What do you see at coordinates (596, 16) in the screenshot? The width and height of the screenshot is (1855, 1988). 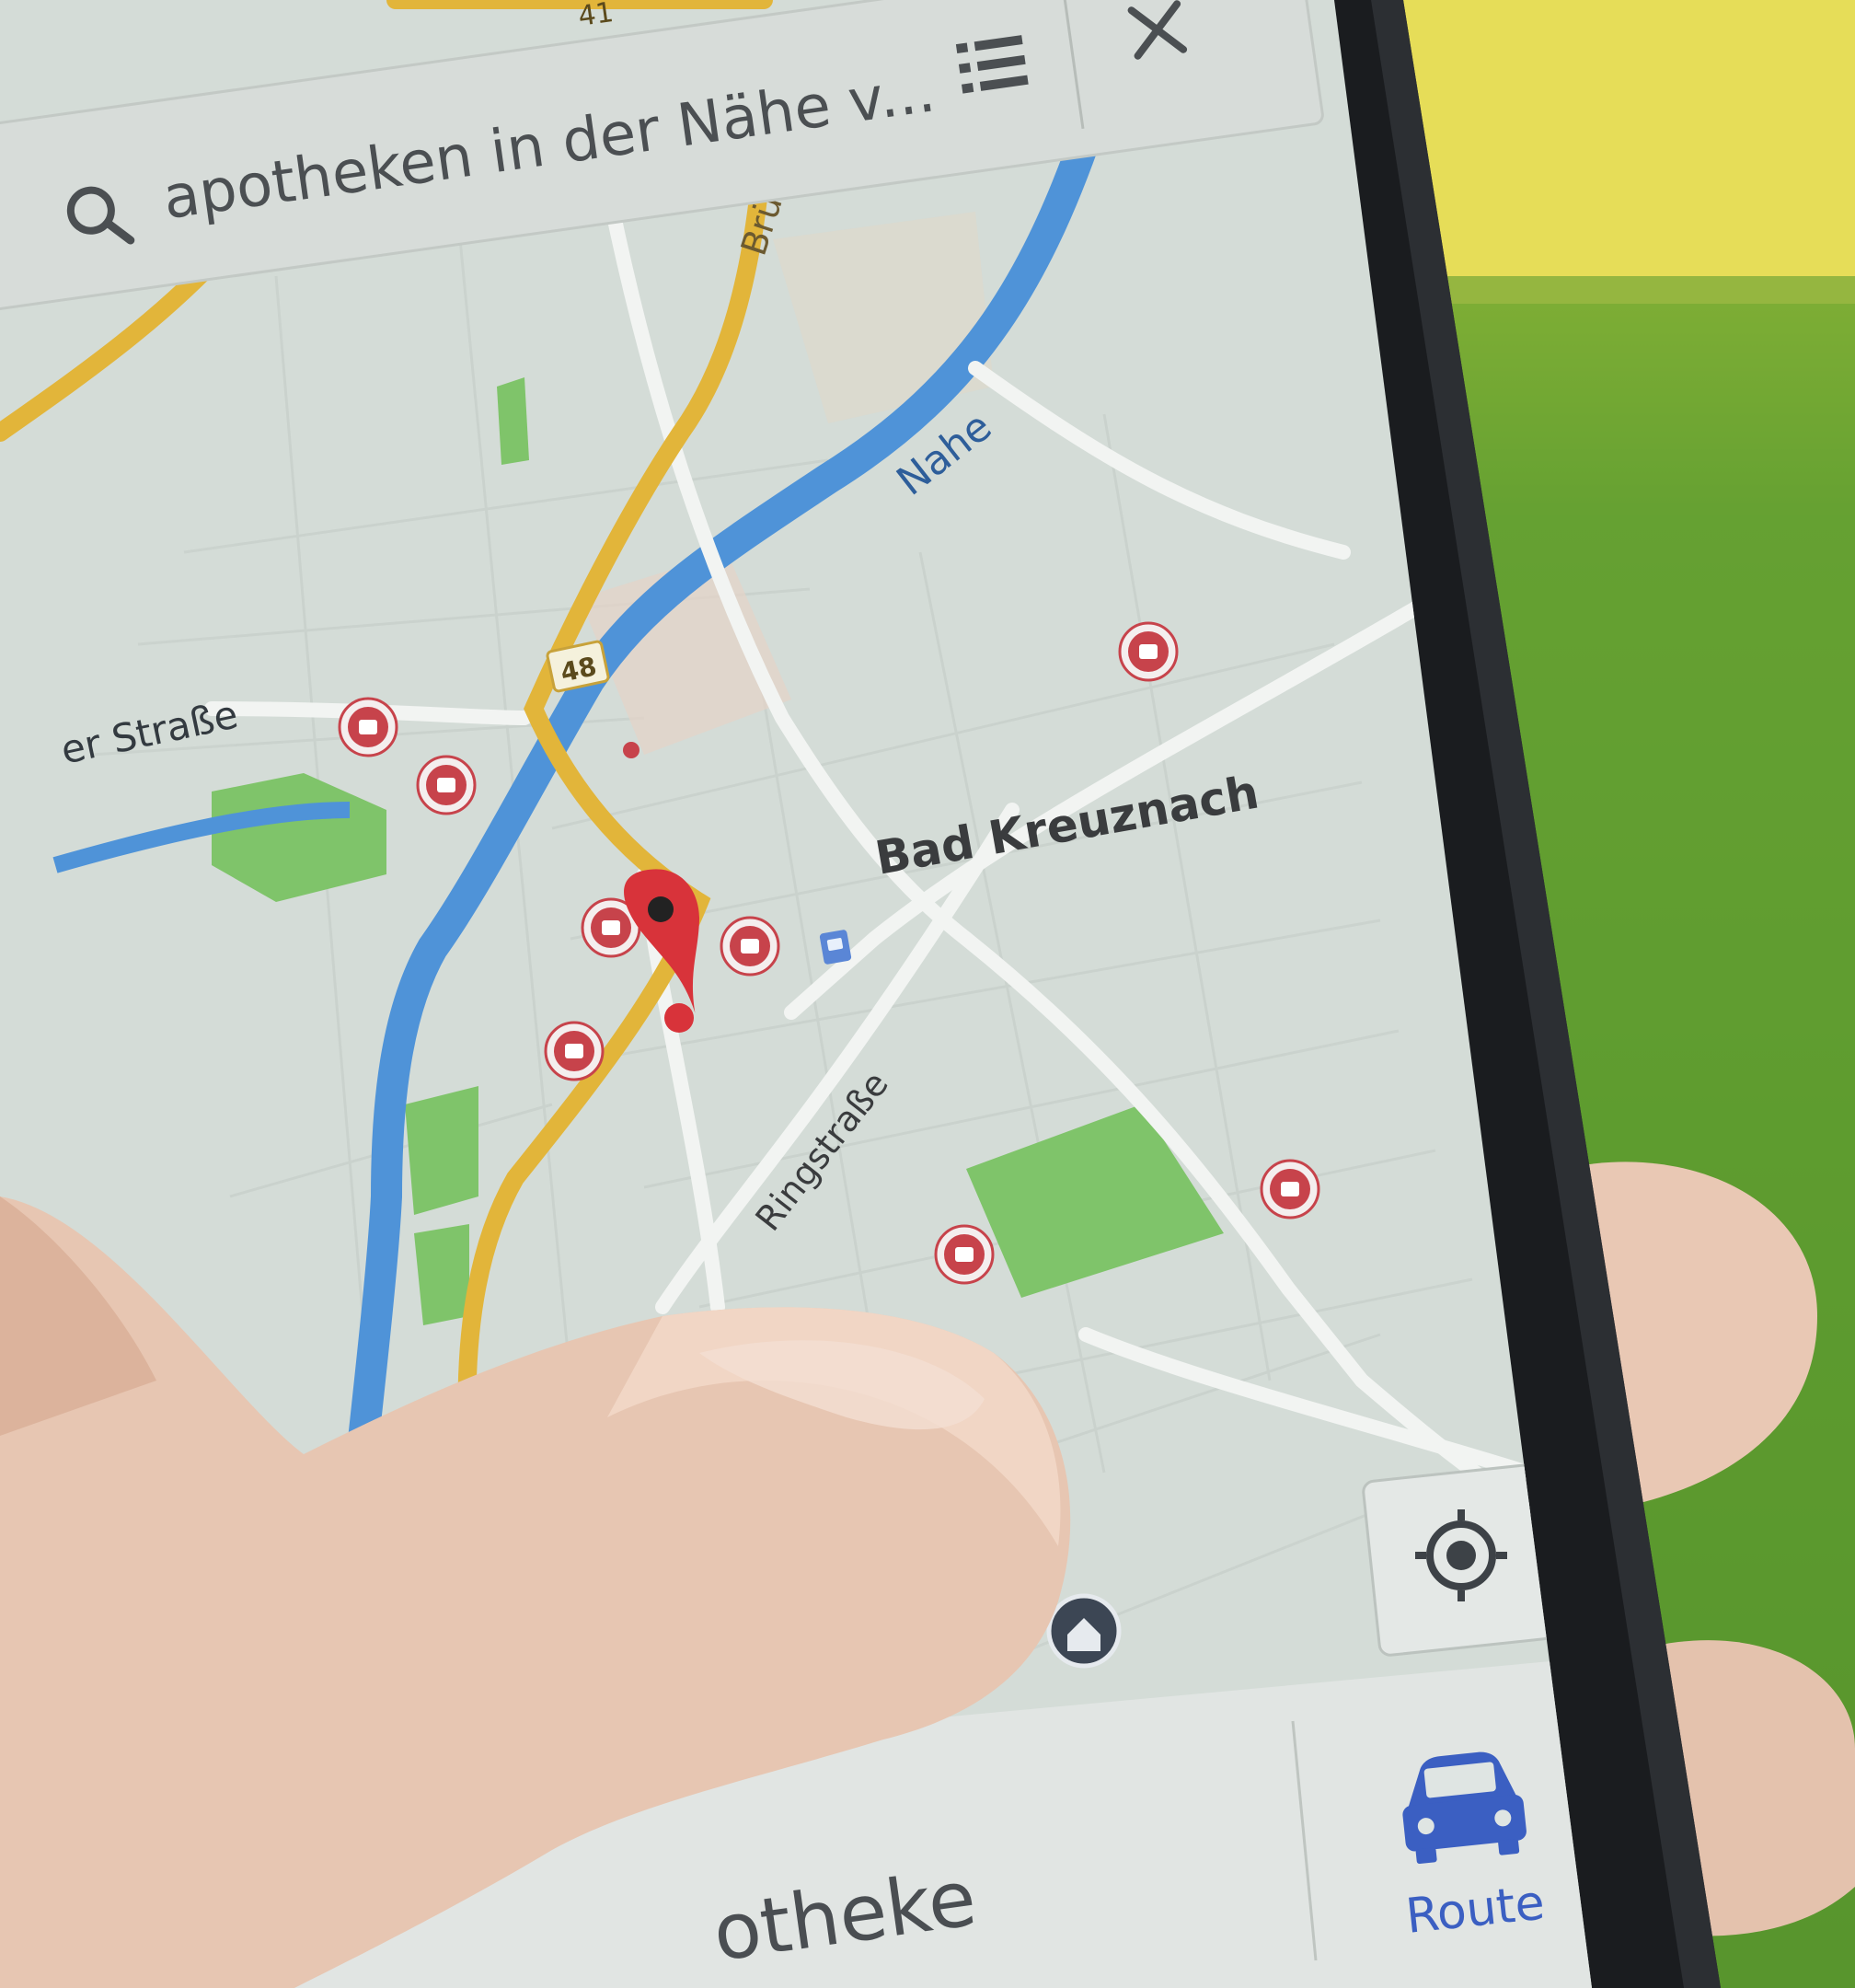 I see `road-41-label: 41` at bounding box center [596, 16].